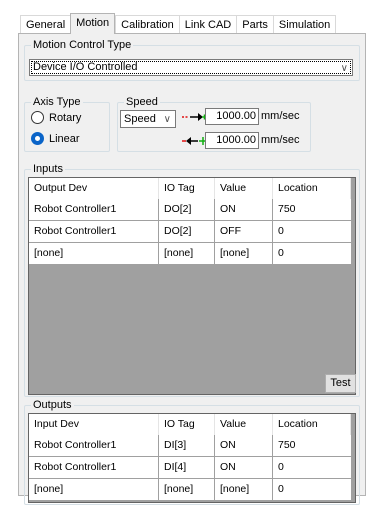 The image size is (371, 505). Describe the element at coordinates (191, 67) in the screenshot. I see `motion-control-type-select: Device I/O Controlled ∨` at that location.